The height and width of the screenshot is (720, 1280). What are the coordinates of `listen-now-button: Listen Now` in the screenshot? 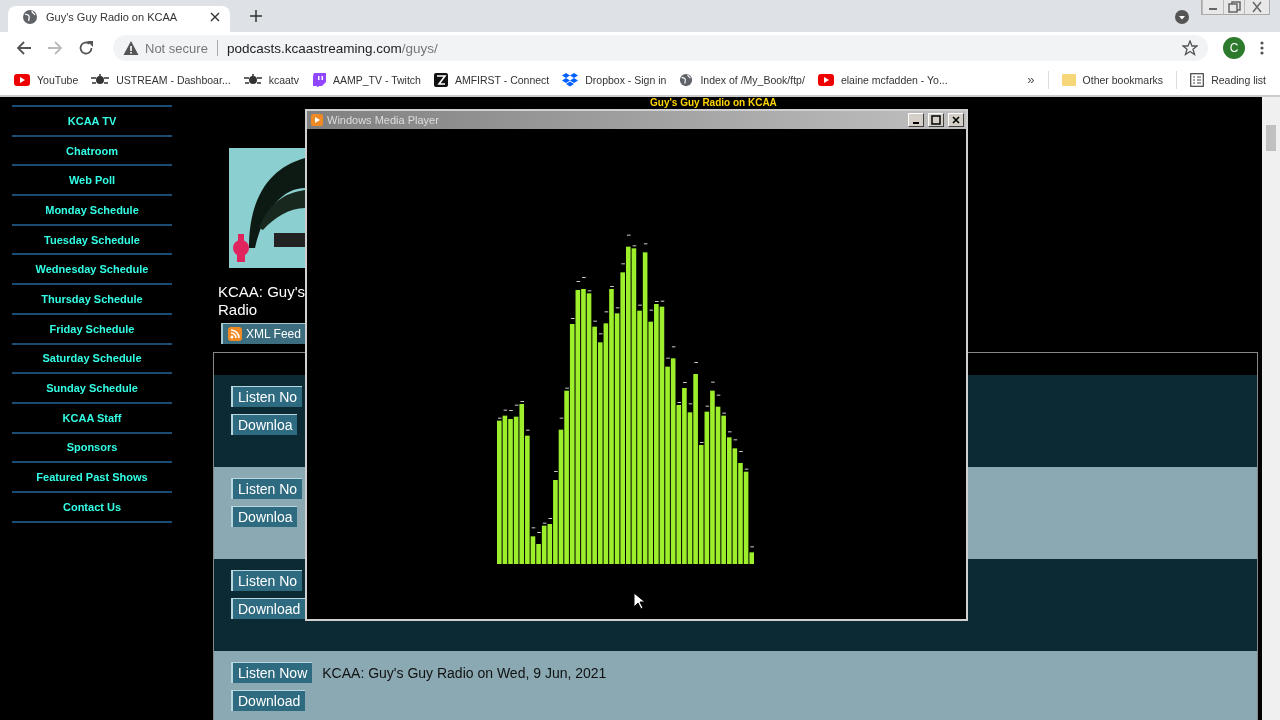 It's located at (272, 672).